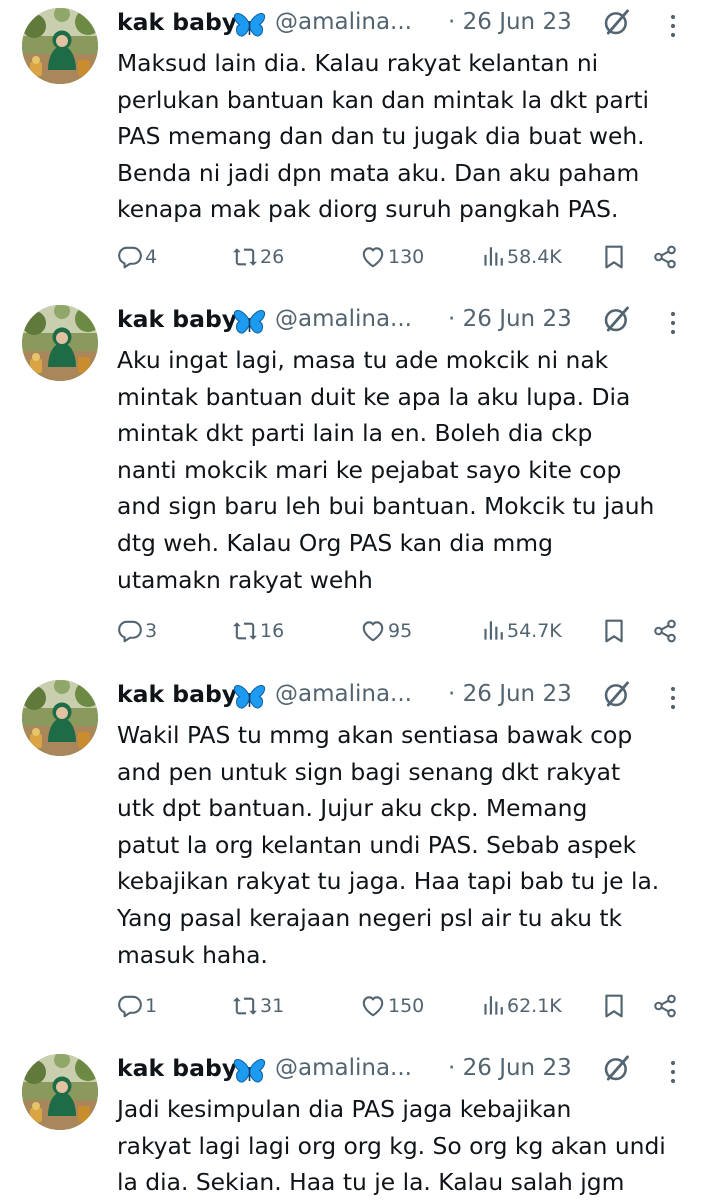  Describe the element at coordinates (272, 631) in the screenshot. I see `retweet-count: 16` at that location.